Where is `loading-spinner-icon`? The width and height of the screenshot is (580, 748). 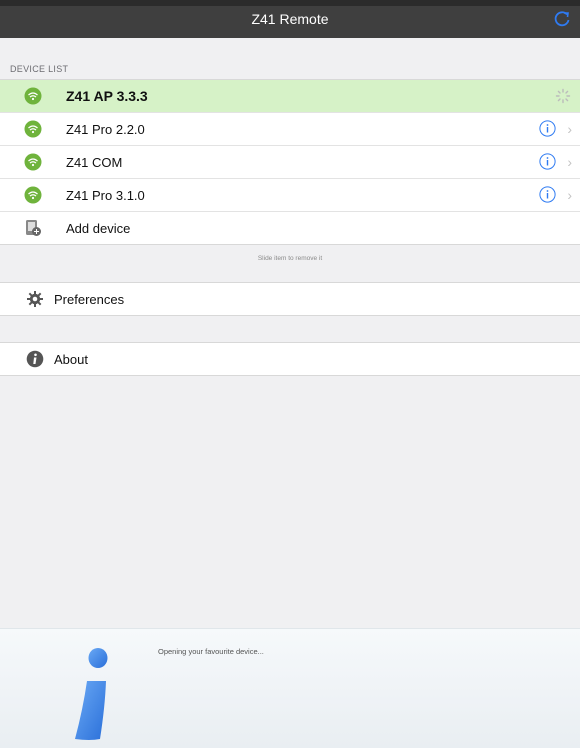 loading-spinner-icon is located at coordinates (563, 96).